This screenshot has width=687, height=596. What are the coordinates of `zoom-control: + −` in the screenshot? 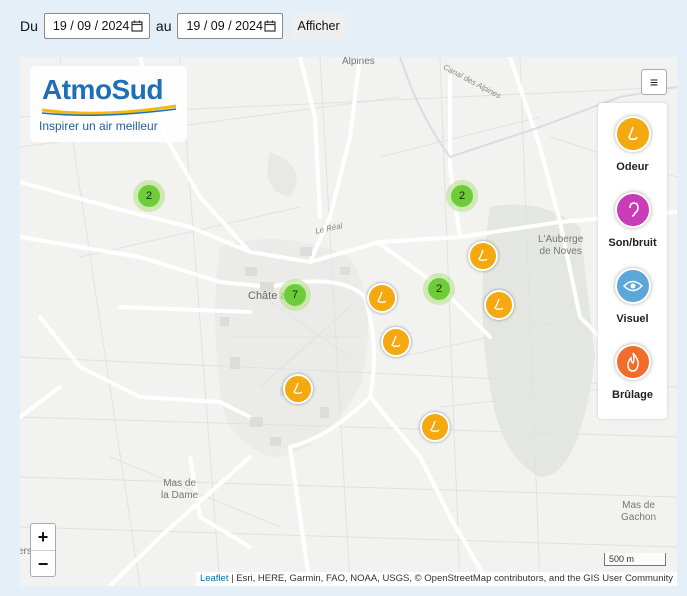 It's located at (43, 550).